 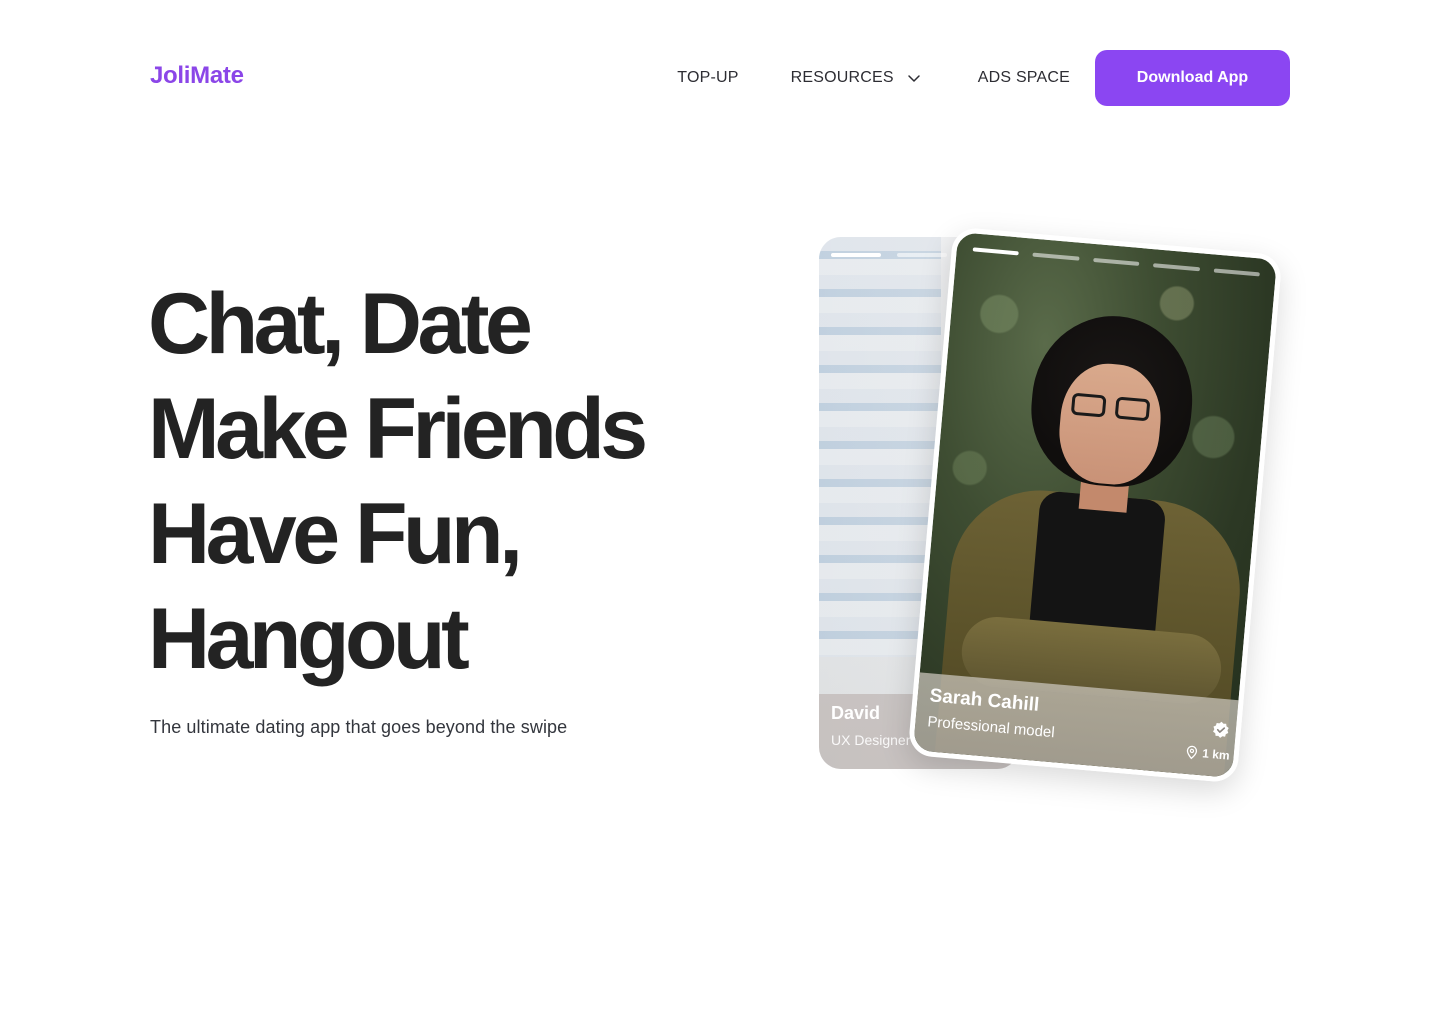 I want to click on profile-card-front: Sarah Cahill Professional model 1 km, so click(x=1095, y=505).